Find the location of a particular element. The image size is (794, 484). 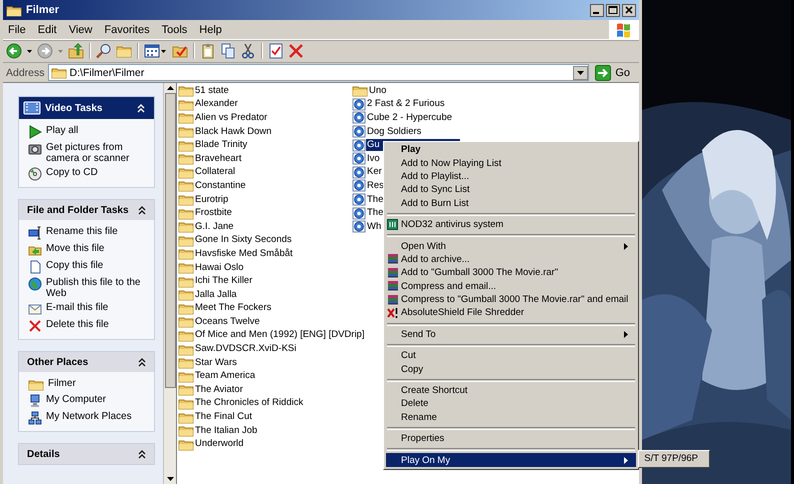

properties-button is located at coordinates (276, 51).